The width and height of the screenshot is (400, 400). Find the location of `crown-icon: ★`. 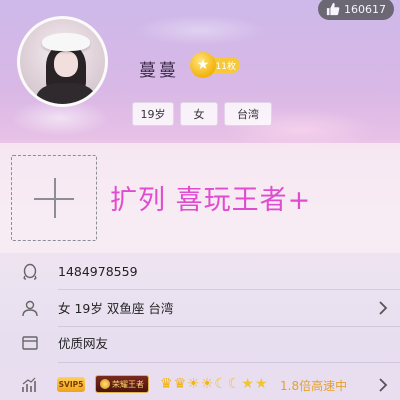

crown-icon: ★ is located at coordinates (203, 65).